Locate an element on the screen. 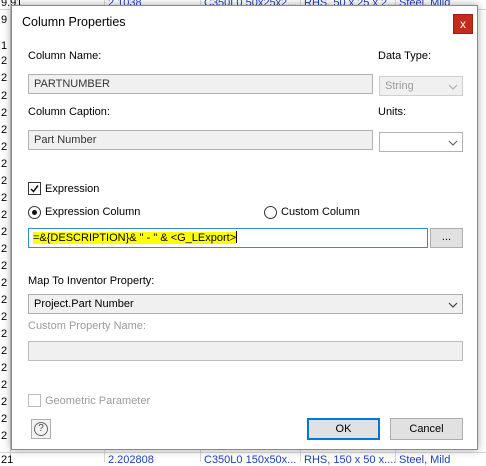 The height and width of the screenshot is (466, 486). data-type-select: String is located at coordinates (421, 86).